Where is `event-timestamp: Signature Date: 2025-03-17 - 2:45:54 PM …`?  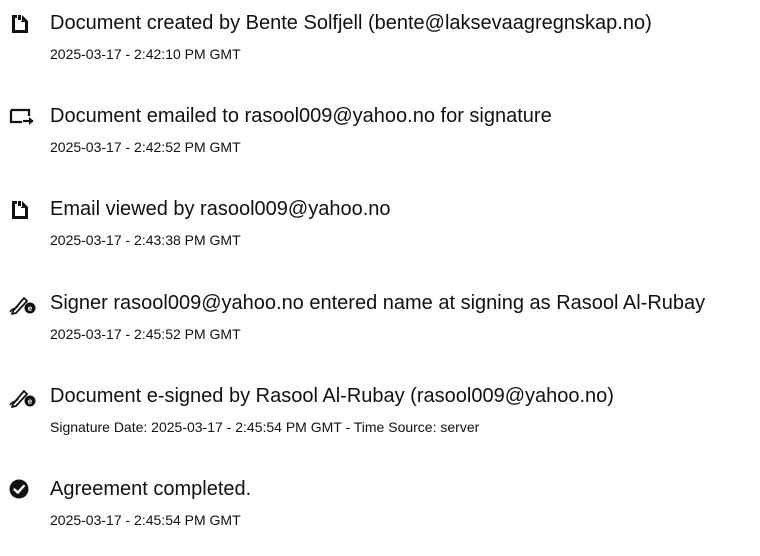
event-timestamp: Signature Date: 2025-03-17 - 2:45:54 PM … is located at coordinates (265, 427).